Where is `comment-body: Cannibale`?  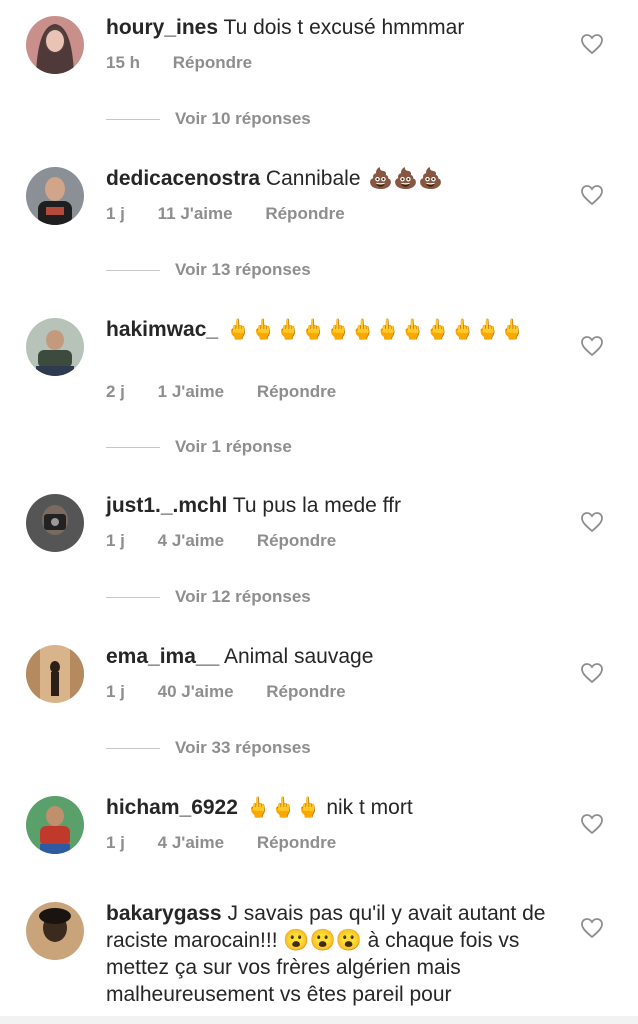 comment-body: Cannibale is located at coordinates (313, 178).